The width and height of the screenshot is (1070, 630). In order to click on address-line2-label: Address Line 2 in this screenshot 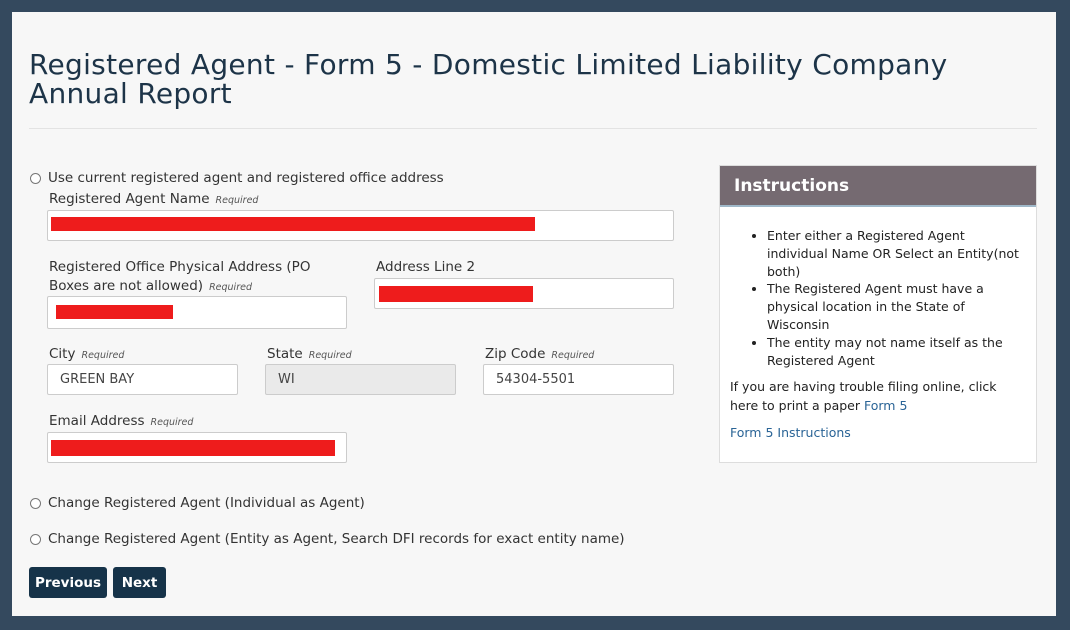, I will do `click(426, 267)`.